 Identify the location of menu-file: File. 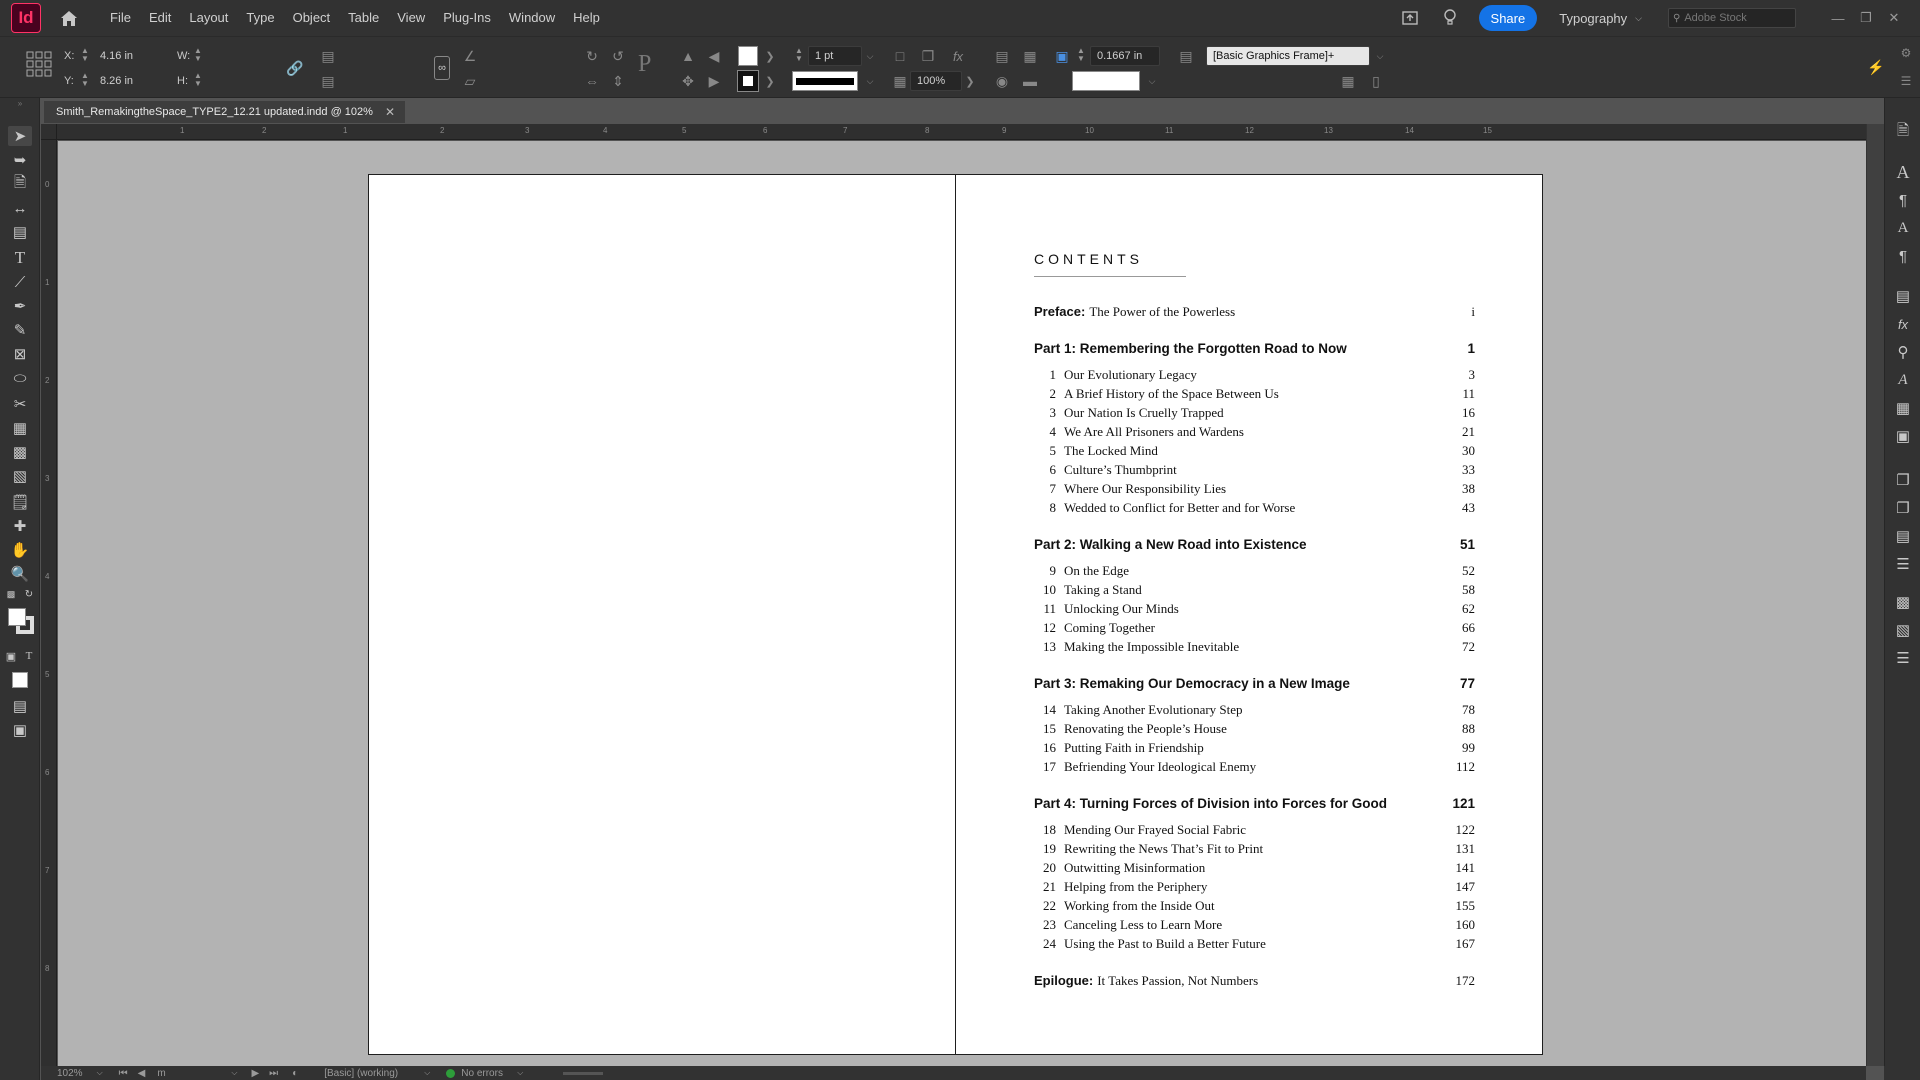
(120, 18).